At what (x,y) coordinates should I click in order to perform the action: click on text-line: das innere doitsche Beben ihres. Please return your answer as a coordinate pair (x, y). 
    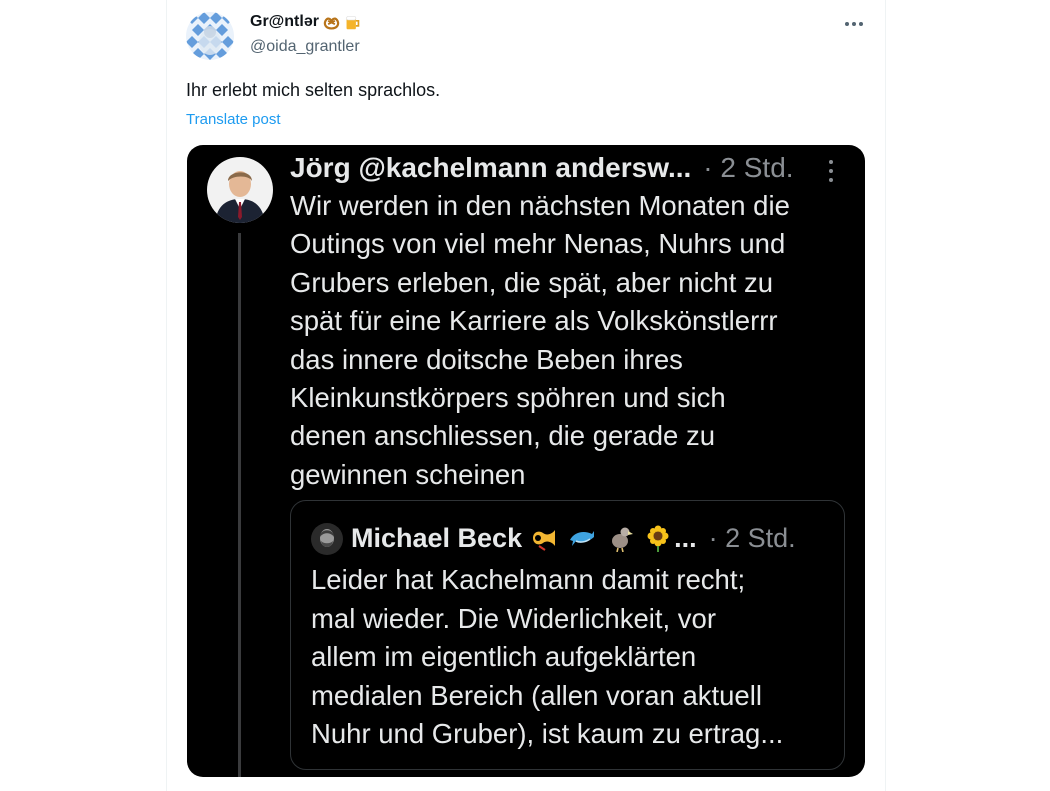
    Looking at the image, I should click on (486, 359).